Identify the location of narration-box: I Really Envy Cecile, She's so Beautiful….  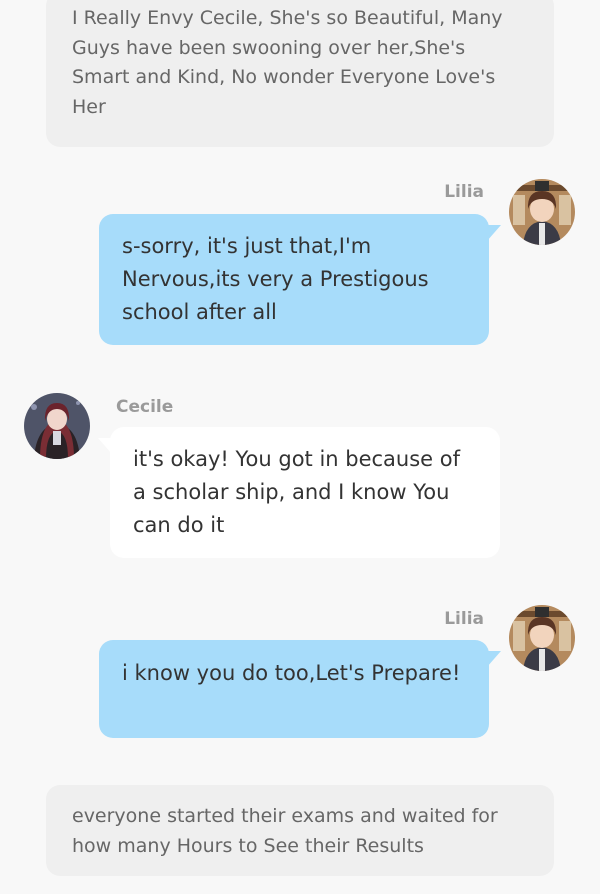
(300, 73).